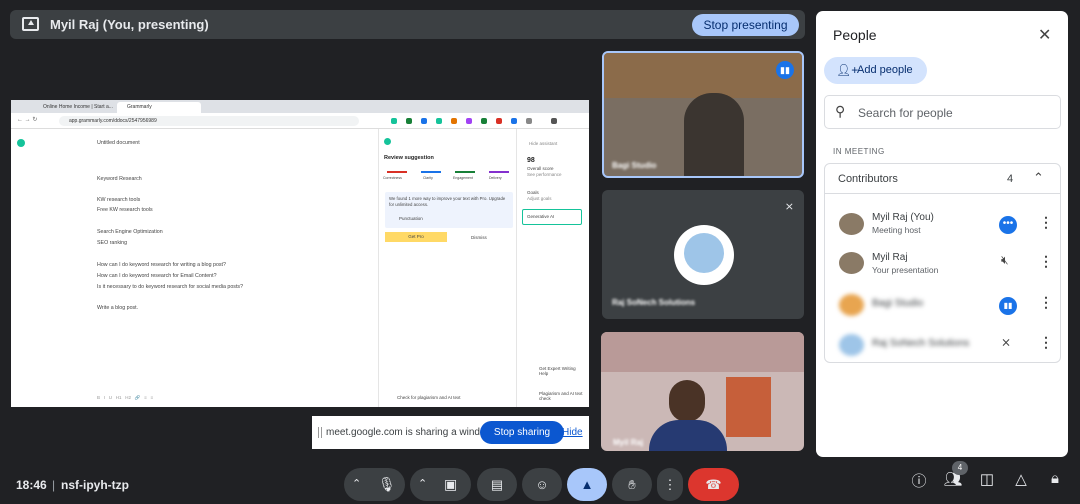  Describe the element at coordinates (714, 134) in the screenshot. I see `person-silhouette` at that location.